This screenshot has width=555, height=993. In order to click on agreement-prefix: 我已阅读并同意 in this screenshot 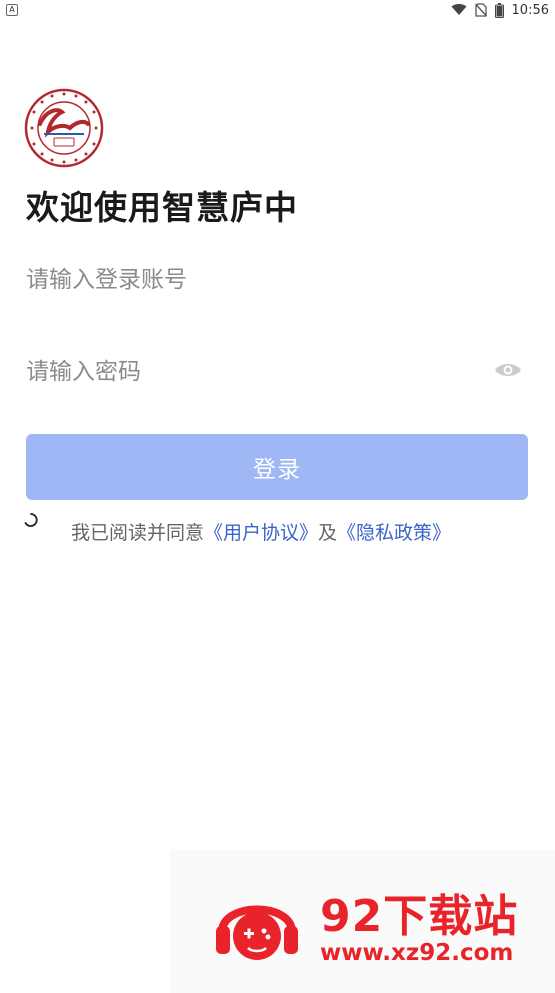, I will do `click(138, 533)`.